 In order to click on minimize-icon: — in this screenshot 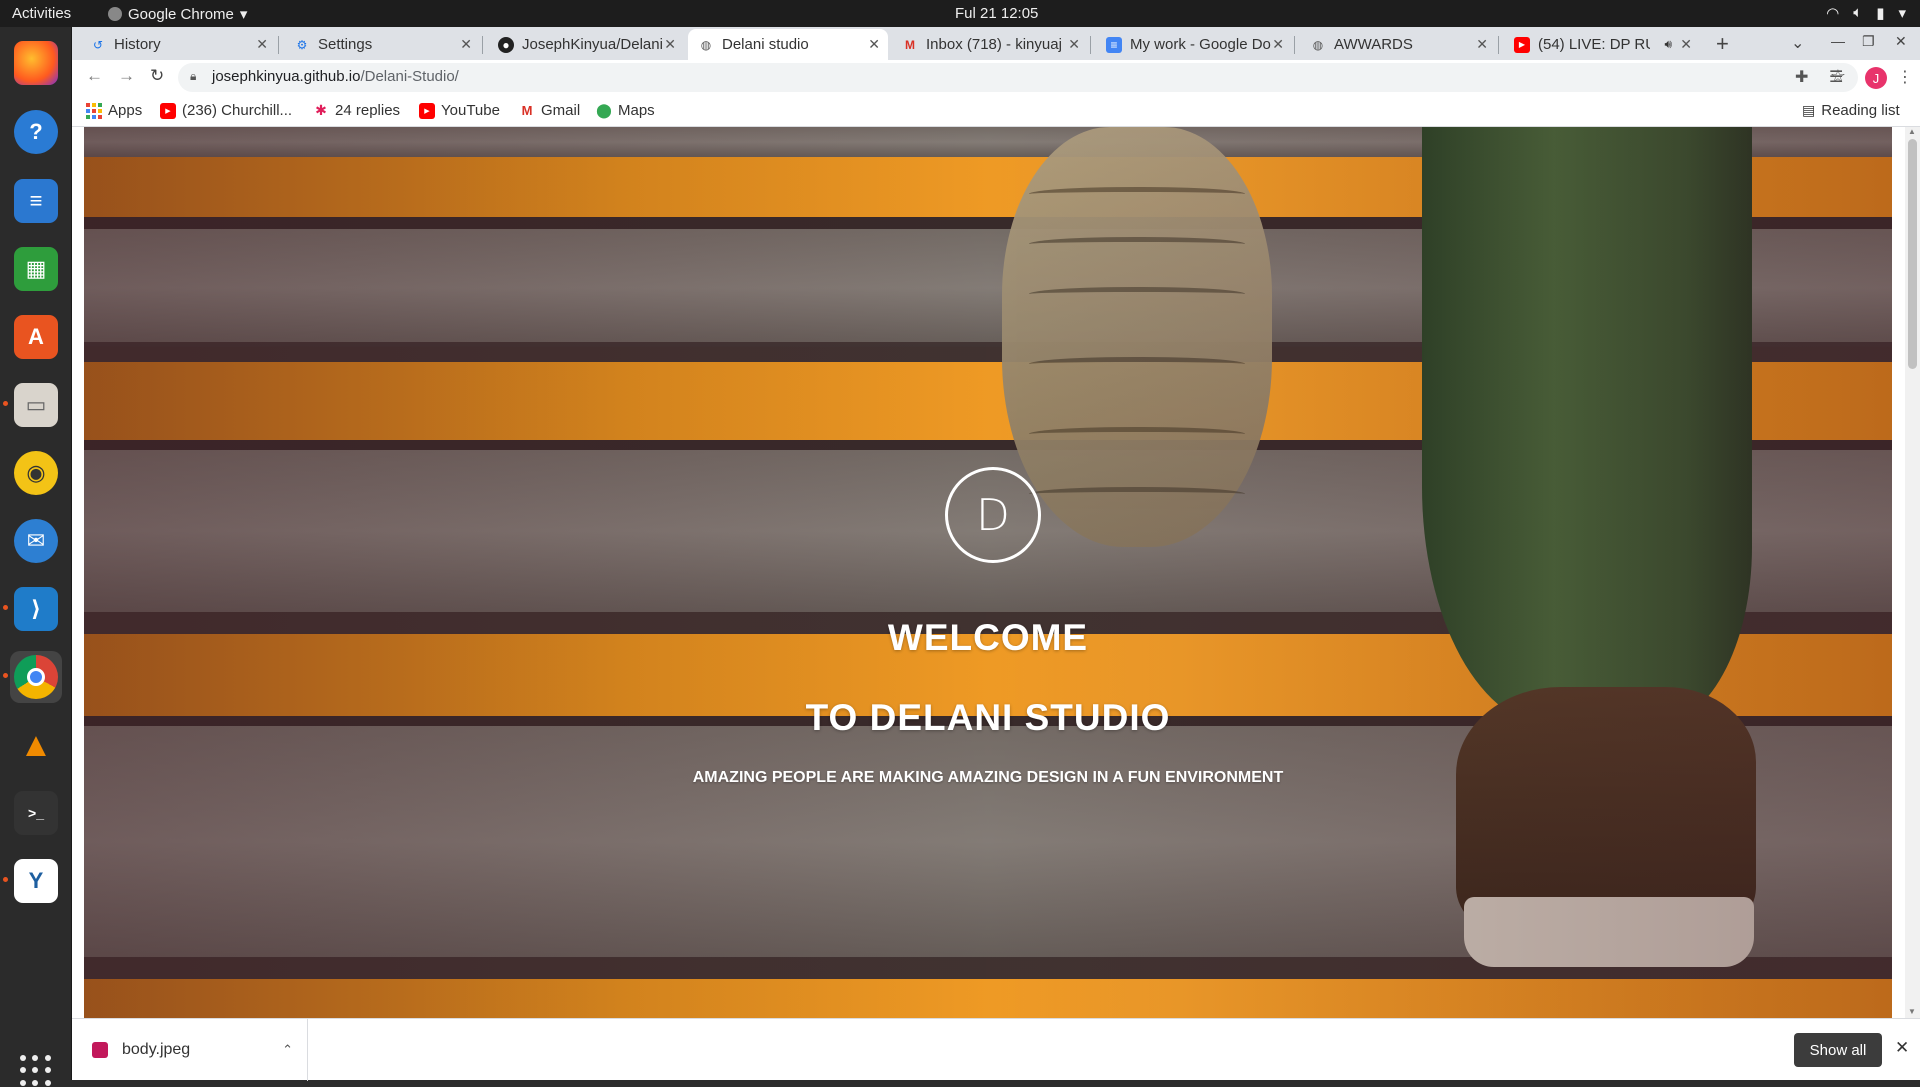, I will do `click(1838, 41)`.